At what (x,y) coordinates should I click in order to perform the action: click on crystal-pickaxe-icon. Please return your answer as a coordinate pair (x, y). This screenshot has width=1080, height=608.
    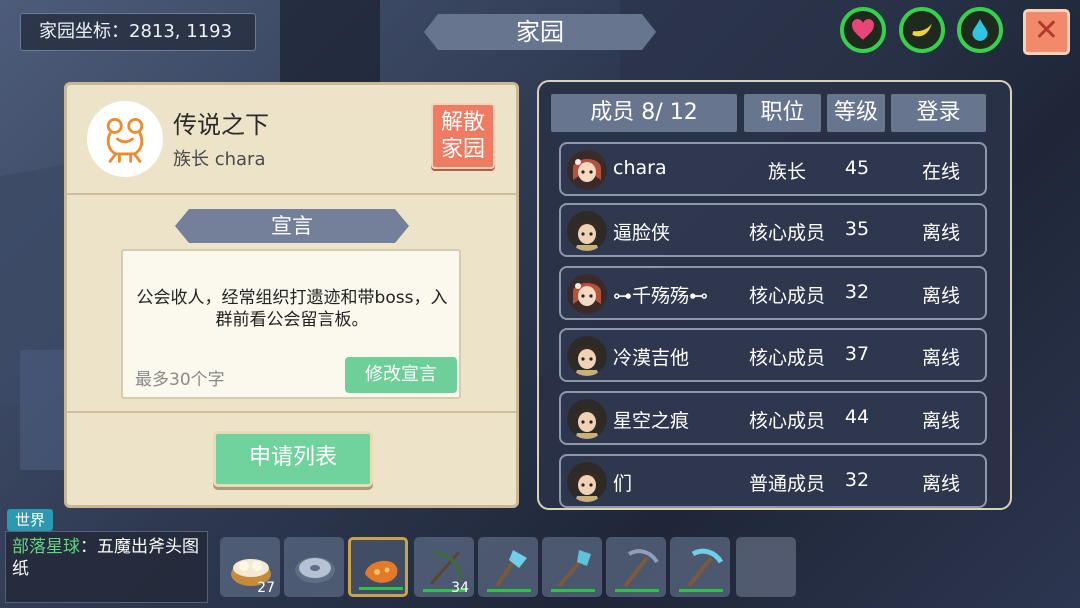
    Looking at the image, I should click on (705, 568).